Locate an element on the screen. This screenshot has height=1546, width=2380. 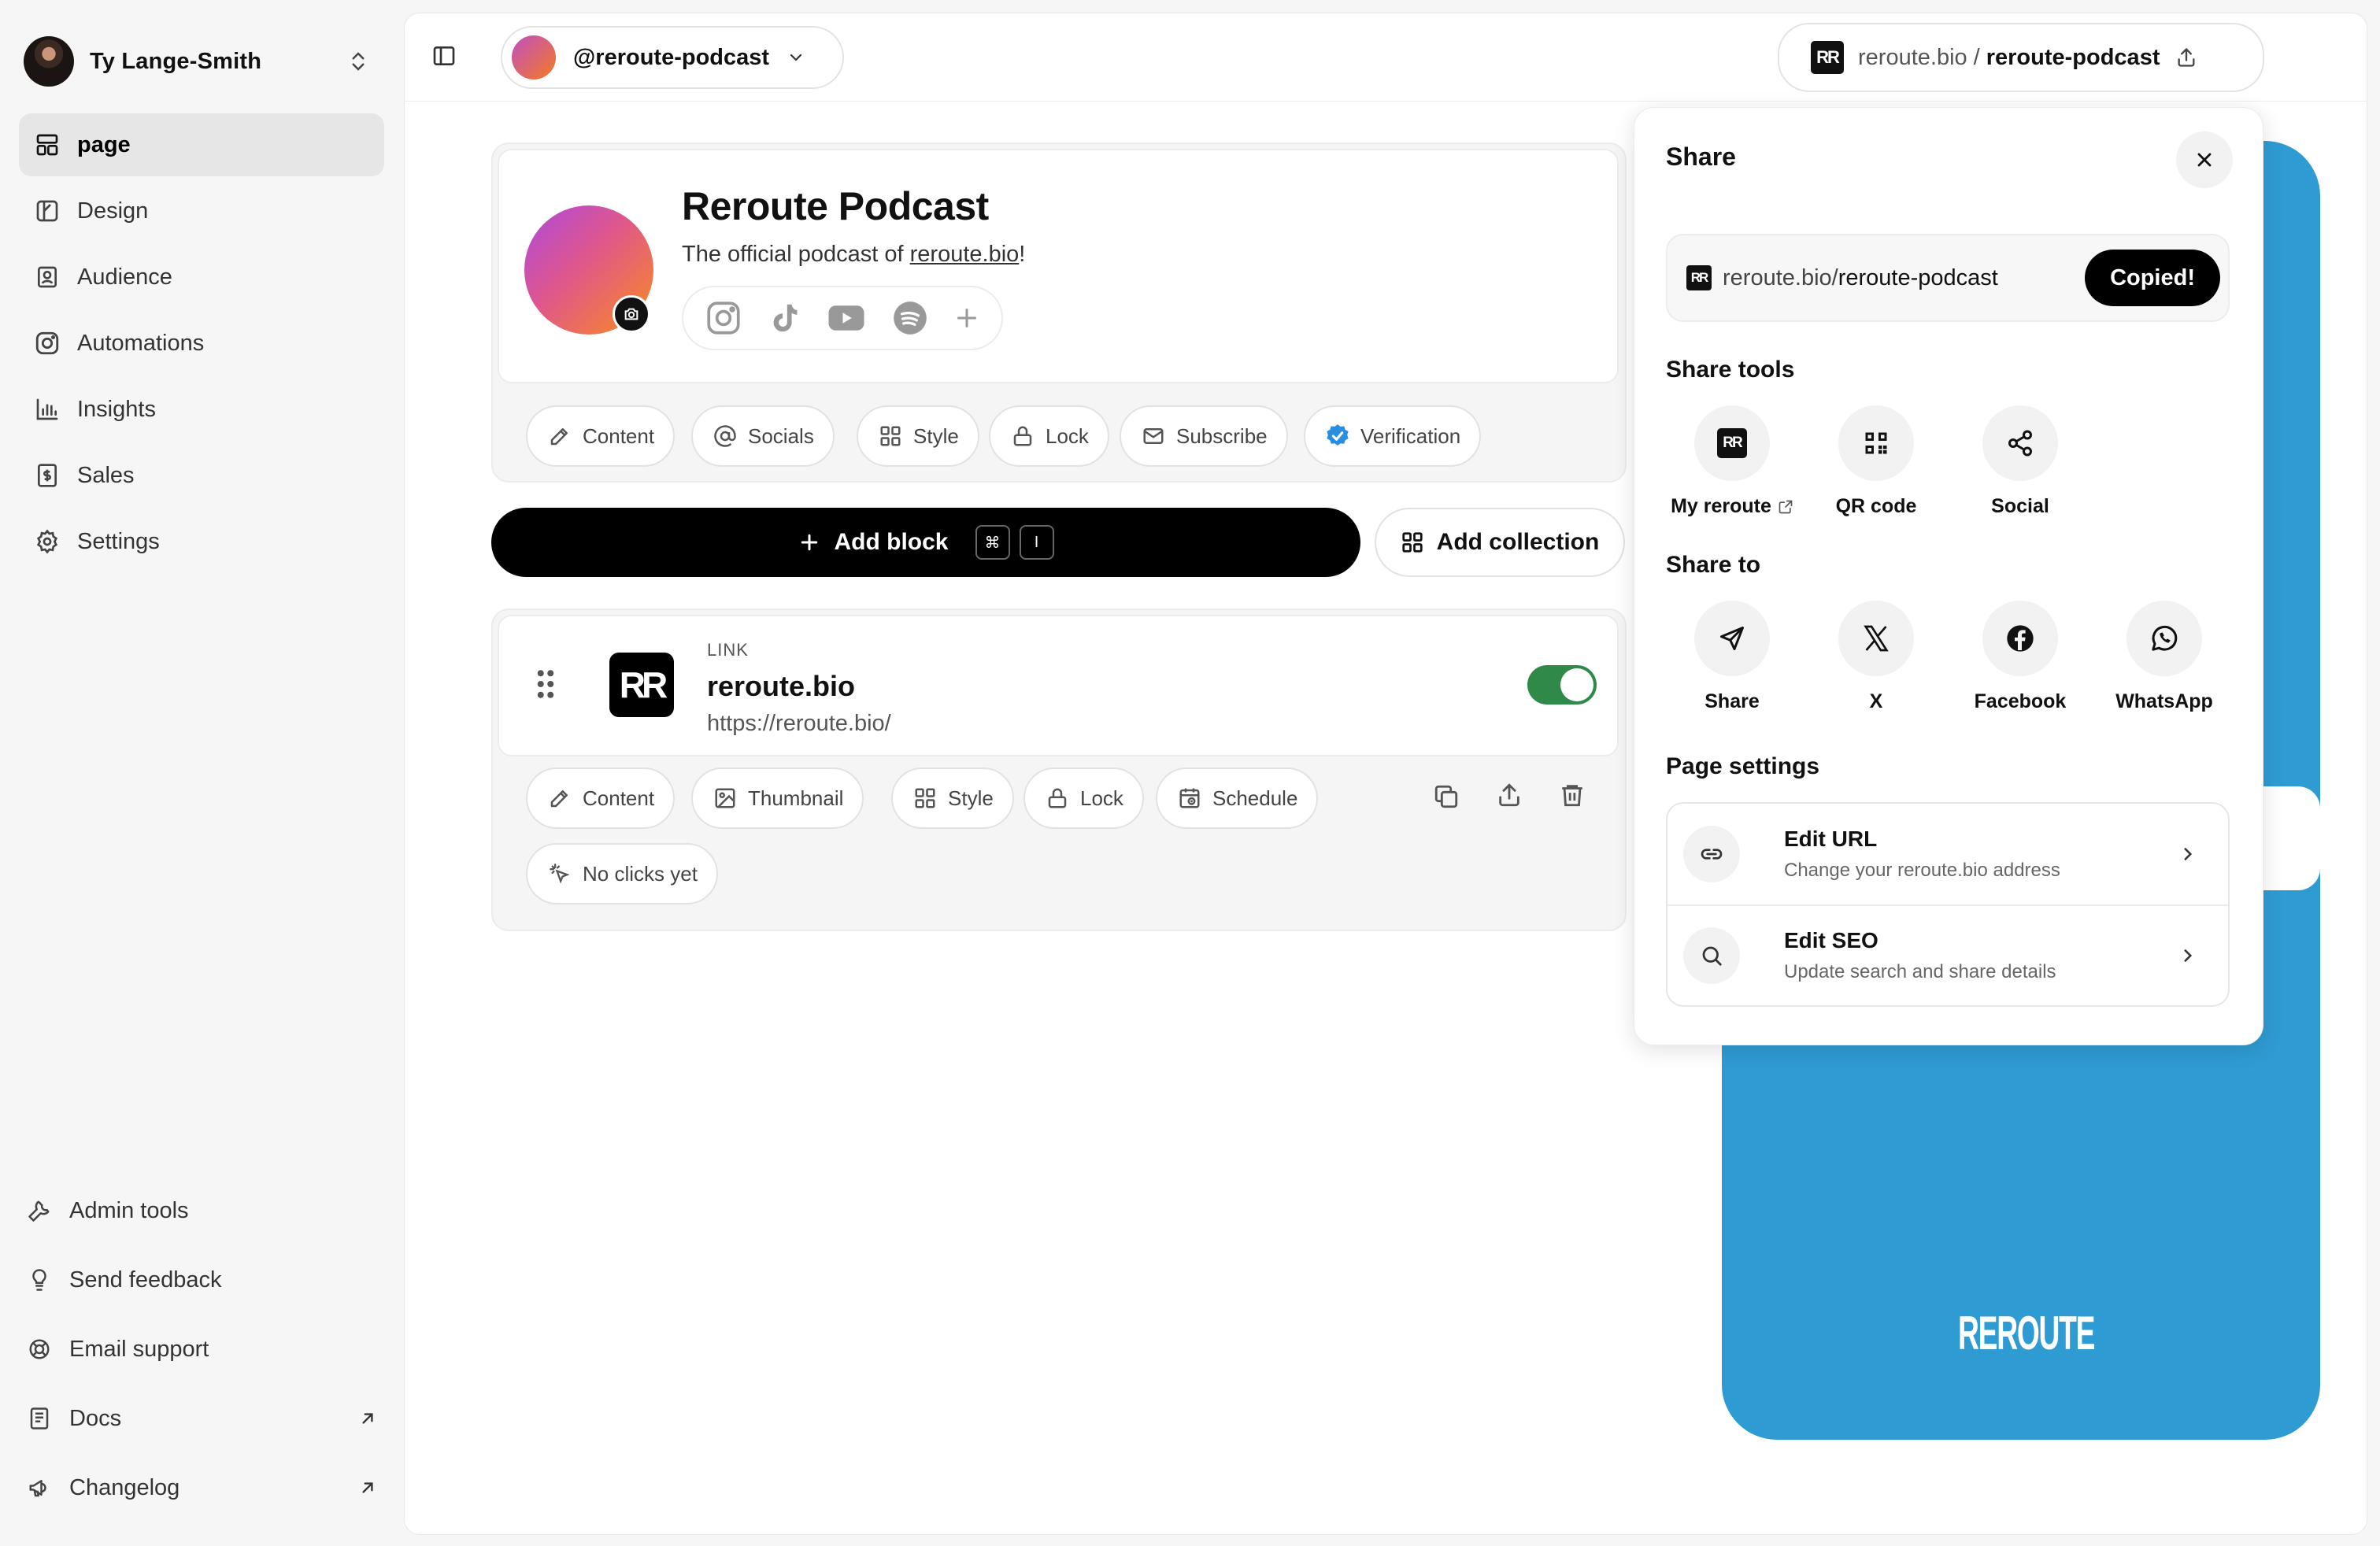
block-type: LINK is located at coordinates (728, 650).